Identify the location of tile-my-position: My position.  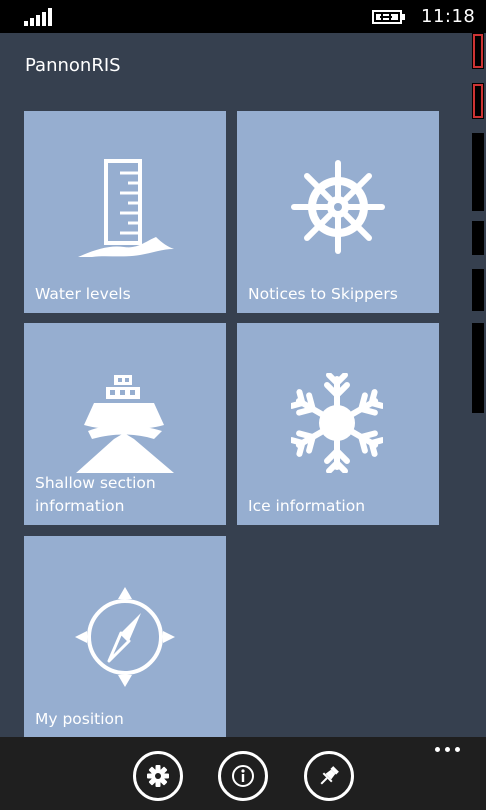
(125, 637).